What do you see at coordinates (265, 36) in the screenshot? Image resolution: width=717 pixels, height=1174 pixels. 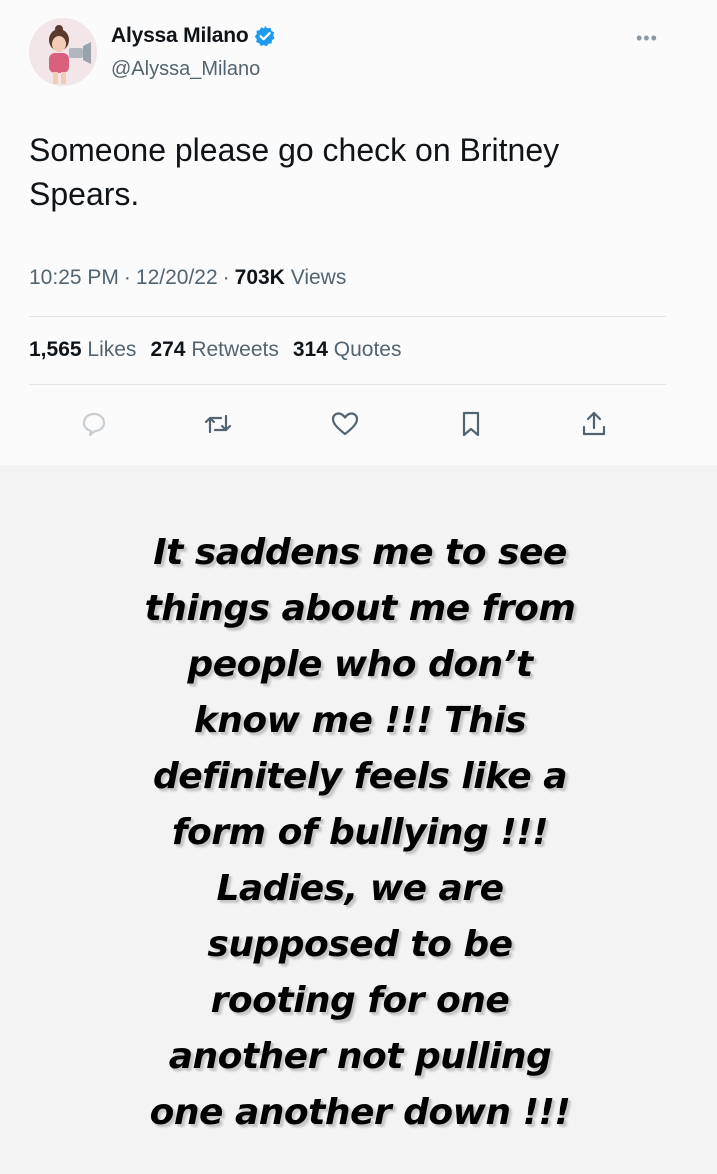 I see `verified-badge-icon` at bounding box center [265, 36].